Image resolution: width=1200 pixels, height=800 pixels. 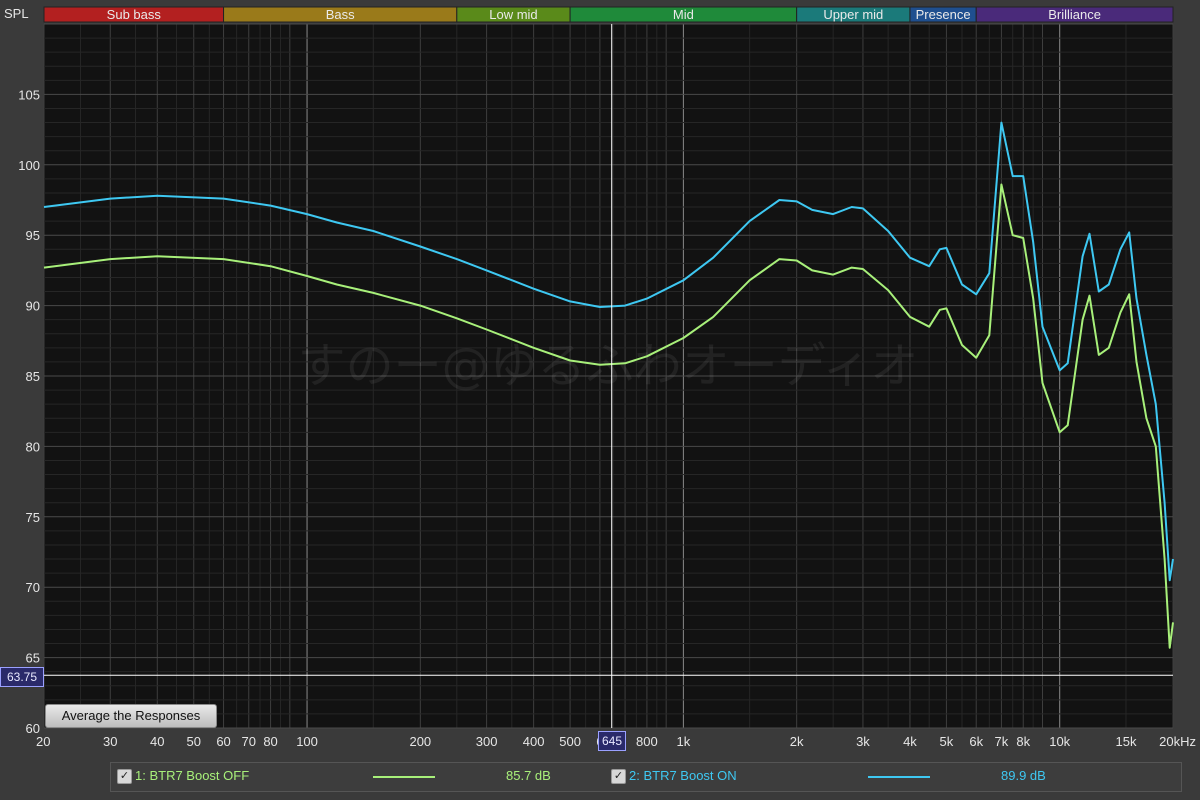 What do you see at coordinates (134, 14) in the screenshot?
I see `band-label-0: Sub bass` at bounding box center [134, 14].